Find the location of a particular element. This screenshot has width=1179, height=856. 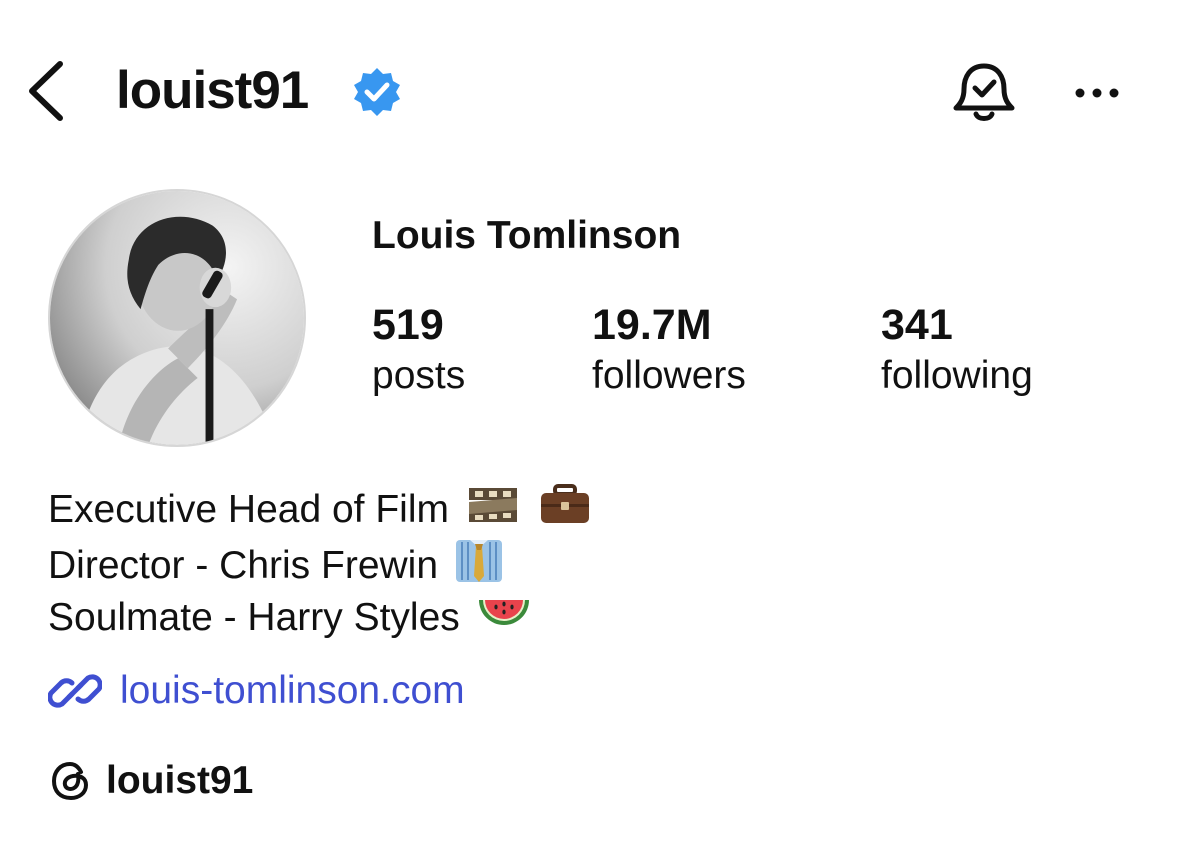

link-text: louis-tomlinson.com is located at coordinates (292, 691).